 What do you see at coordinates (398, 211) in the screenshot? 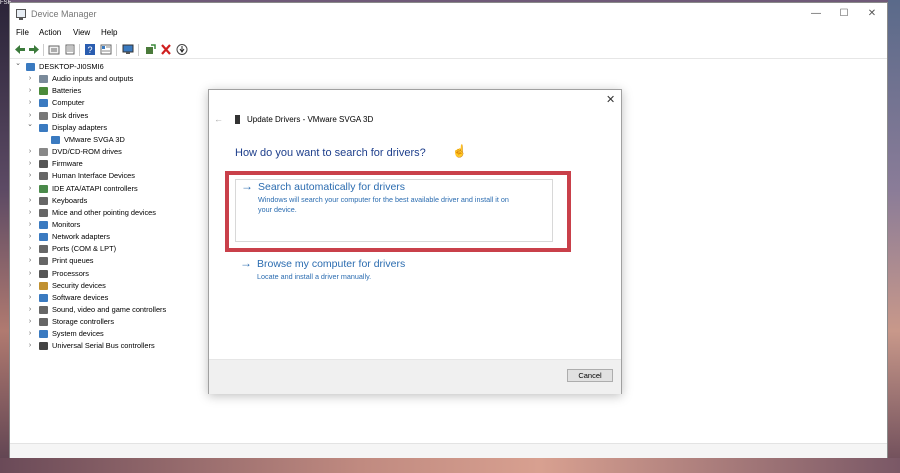
I see `highlight-box` at bounding box center [398, 211].